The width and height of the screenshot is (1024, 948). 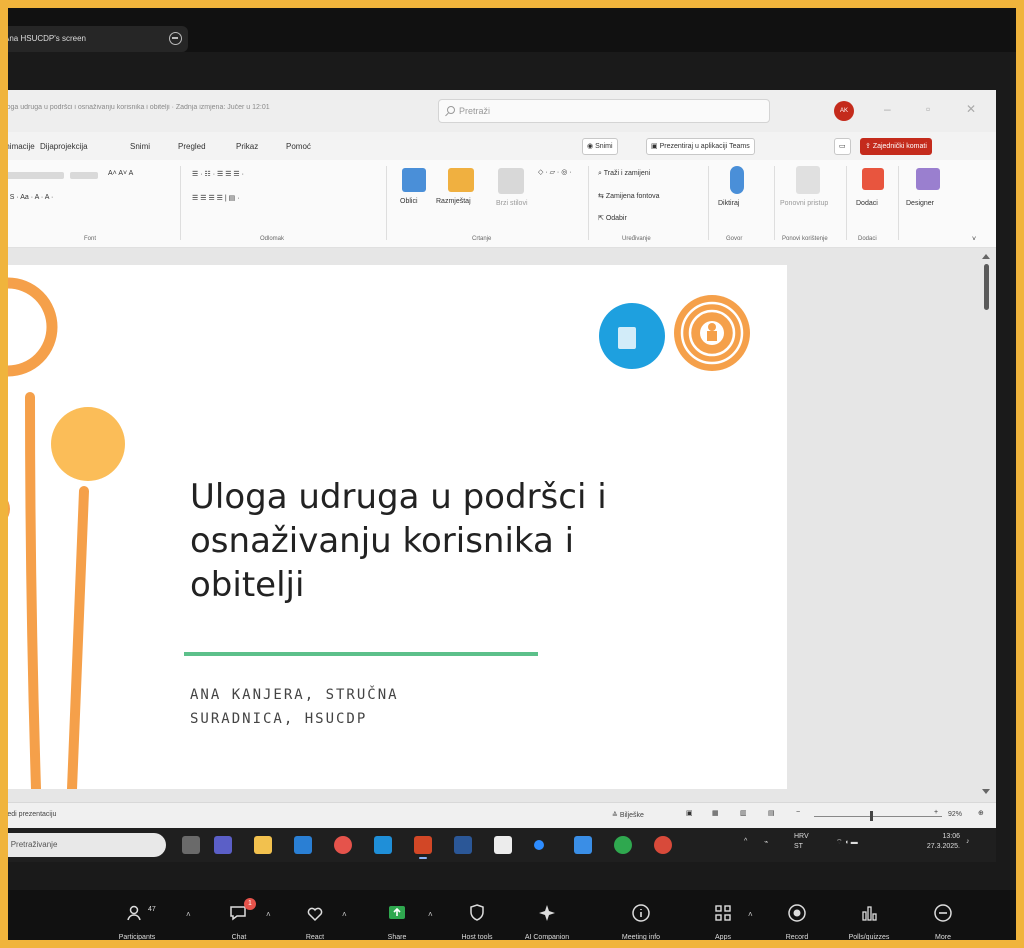 I want to click on menu-animations: Animacije, so click(x=17, y=146).